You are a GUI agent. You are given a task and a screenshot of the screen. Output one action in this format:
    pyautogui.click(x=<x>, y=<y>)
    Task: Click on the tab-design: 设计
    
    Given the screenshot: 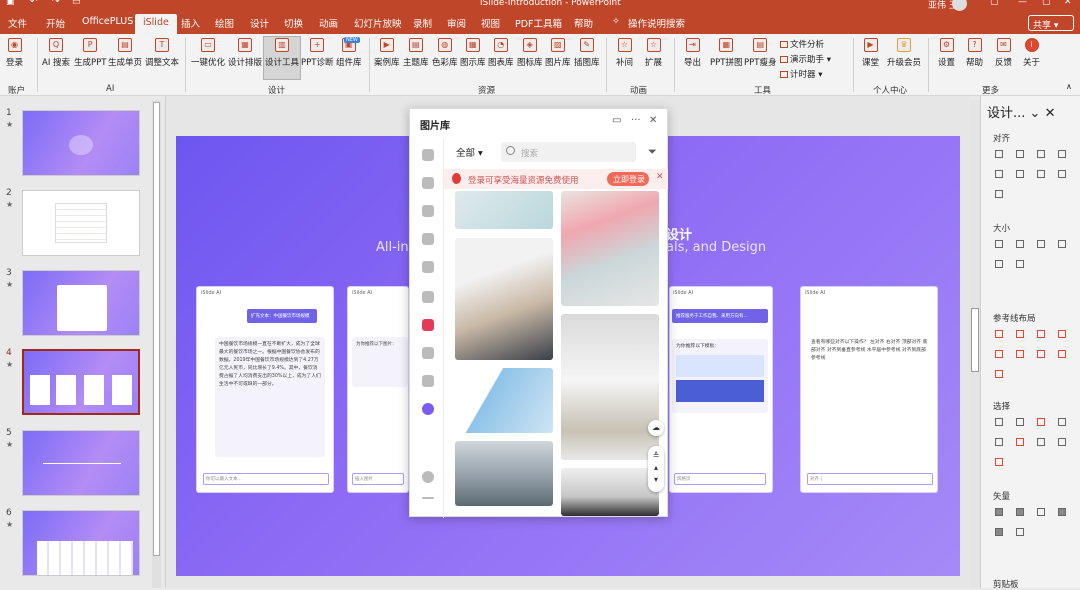 What is the action you would take?
    pyautogui.click(x=259, y=23)
    